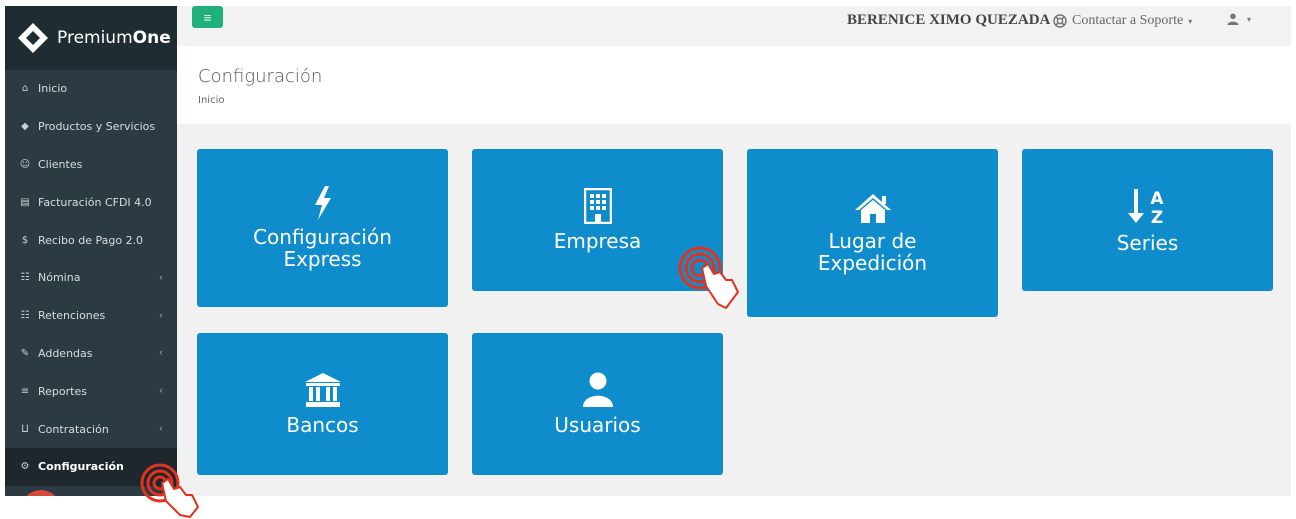 Image resolution: width=1296 pixels, height=519 pixels. I want to click on click-indicator-empresa, so click(713, 283).